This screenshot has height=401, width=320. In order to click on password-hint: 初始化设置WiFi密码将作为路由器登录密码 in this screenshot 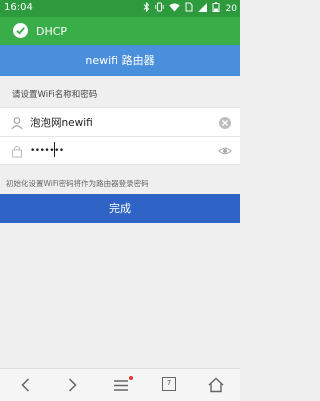, I will do `click(77, 183)`.